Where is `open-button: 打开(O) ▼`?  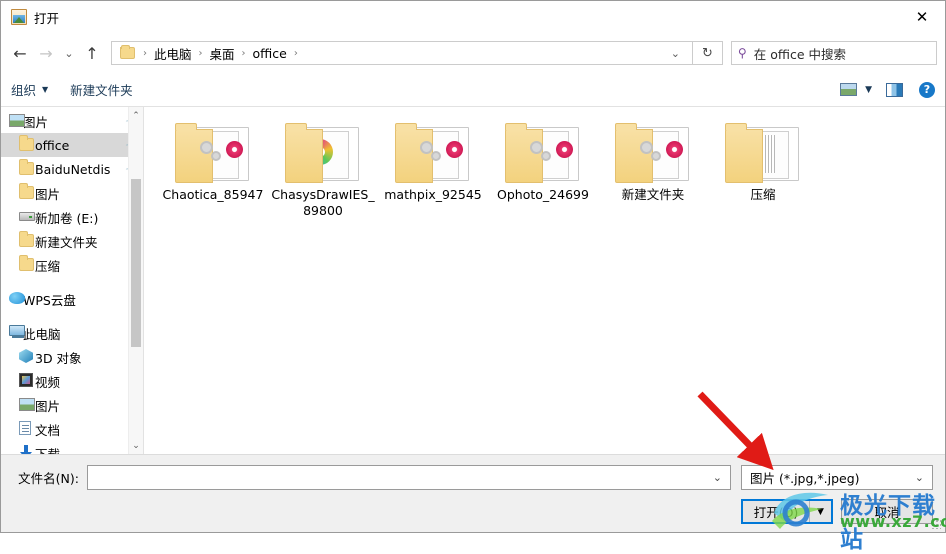 open-button: 打开(O) ▼ is located at coordinates (787, 511).